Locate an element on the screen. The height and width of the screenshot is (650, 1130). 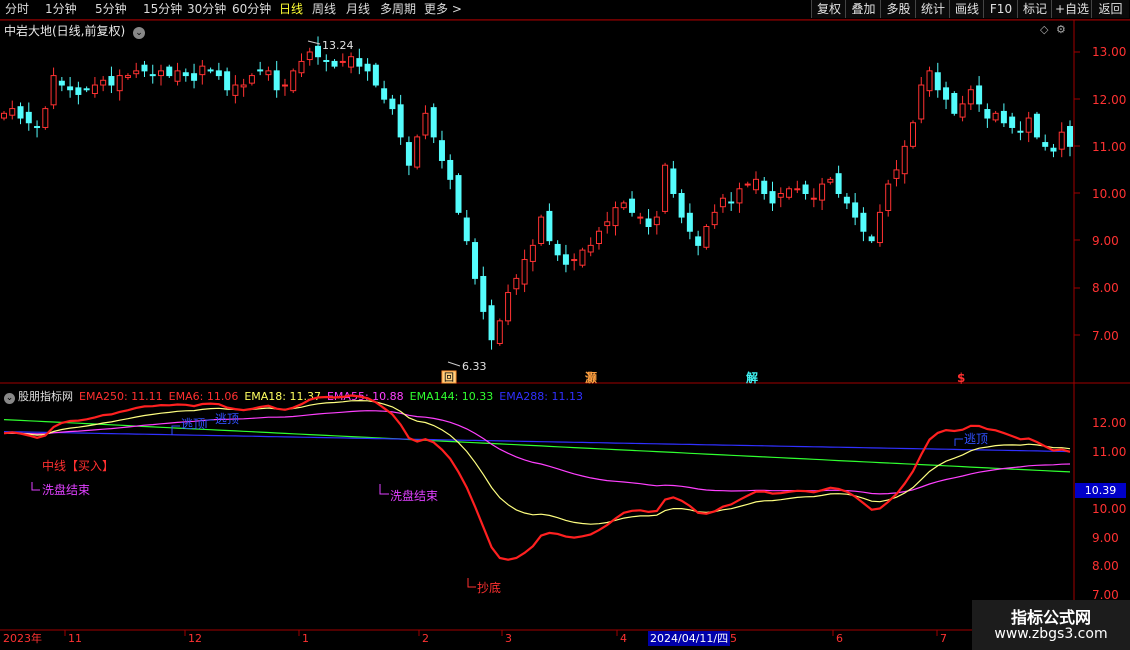
period-weekly: 周线 is located at coordinates (324, 9).